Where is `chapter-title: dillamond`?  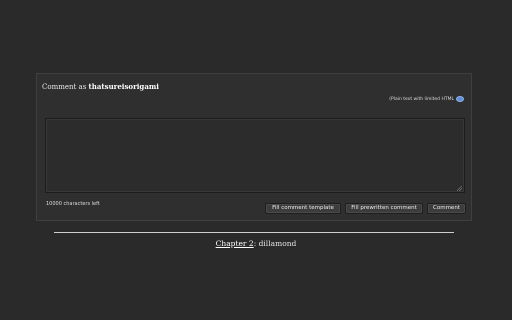
chapter-title: dillamond is located at coordinates (277, 243).